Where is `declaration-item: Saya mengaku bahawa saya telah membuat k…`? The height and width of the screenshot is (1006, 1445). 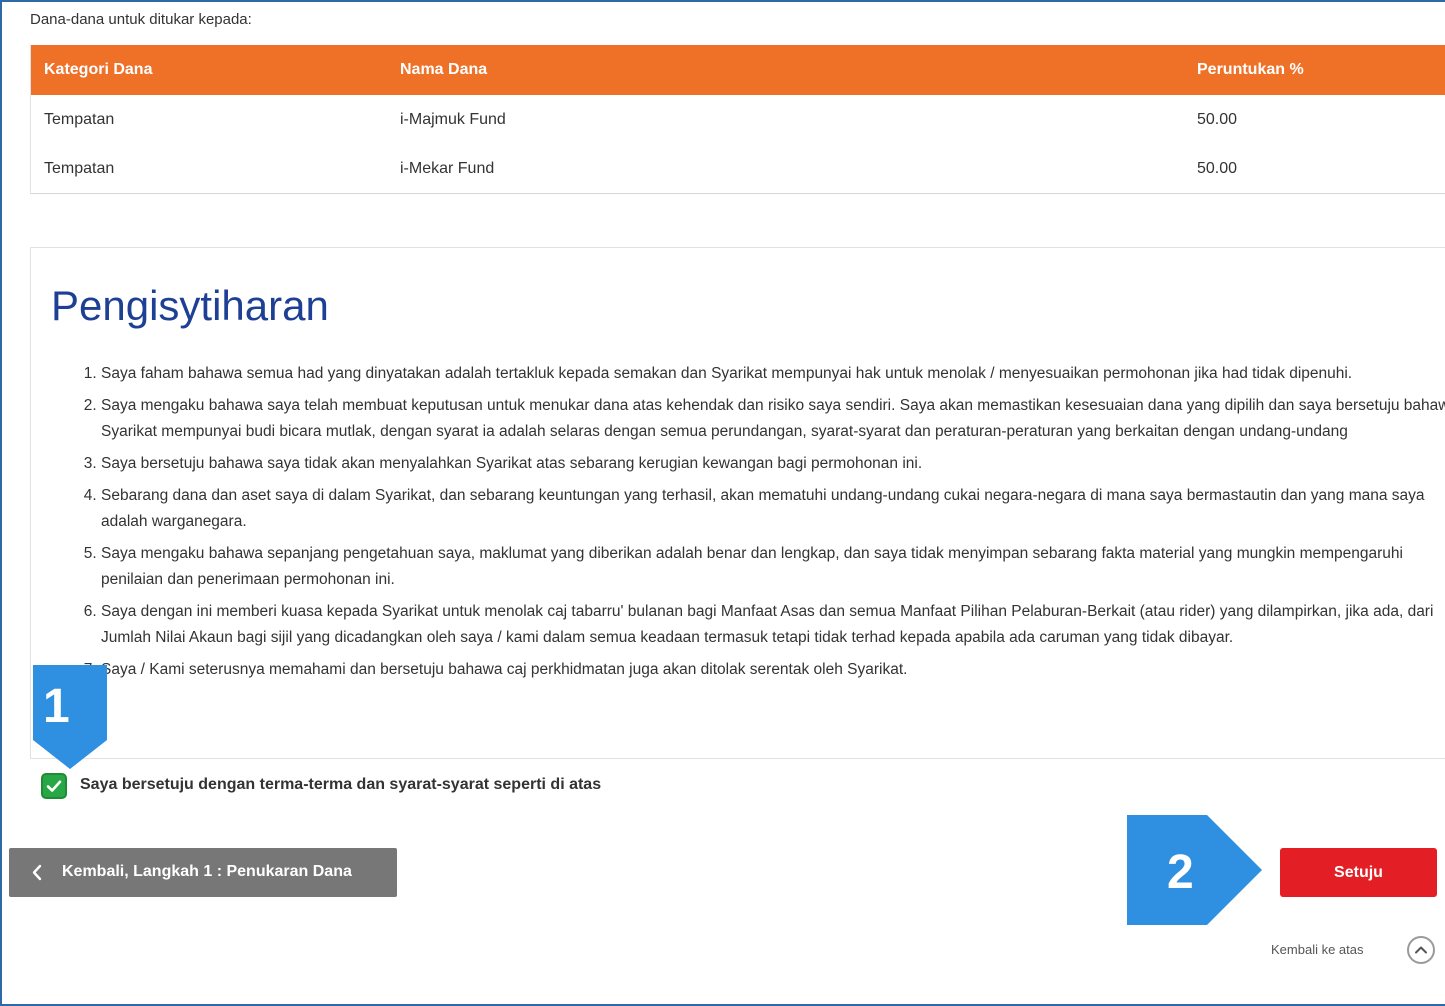 declaration-item: Saya mengaku bahawa saya telah membuat k… is located at coordinates (773, 419).